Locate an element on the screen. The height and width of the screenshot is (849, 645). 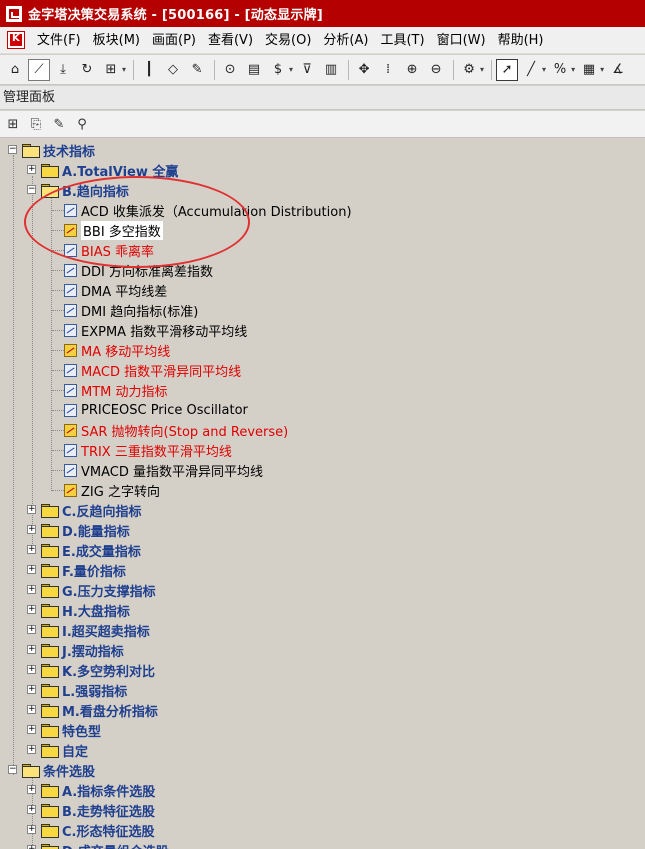
percent-icon: % is located at coordinates (560, 70).